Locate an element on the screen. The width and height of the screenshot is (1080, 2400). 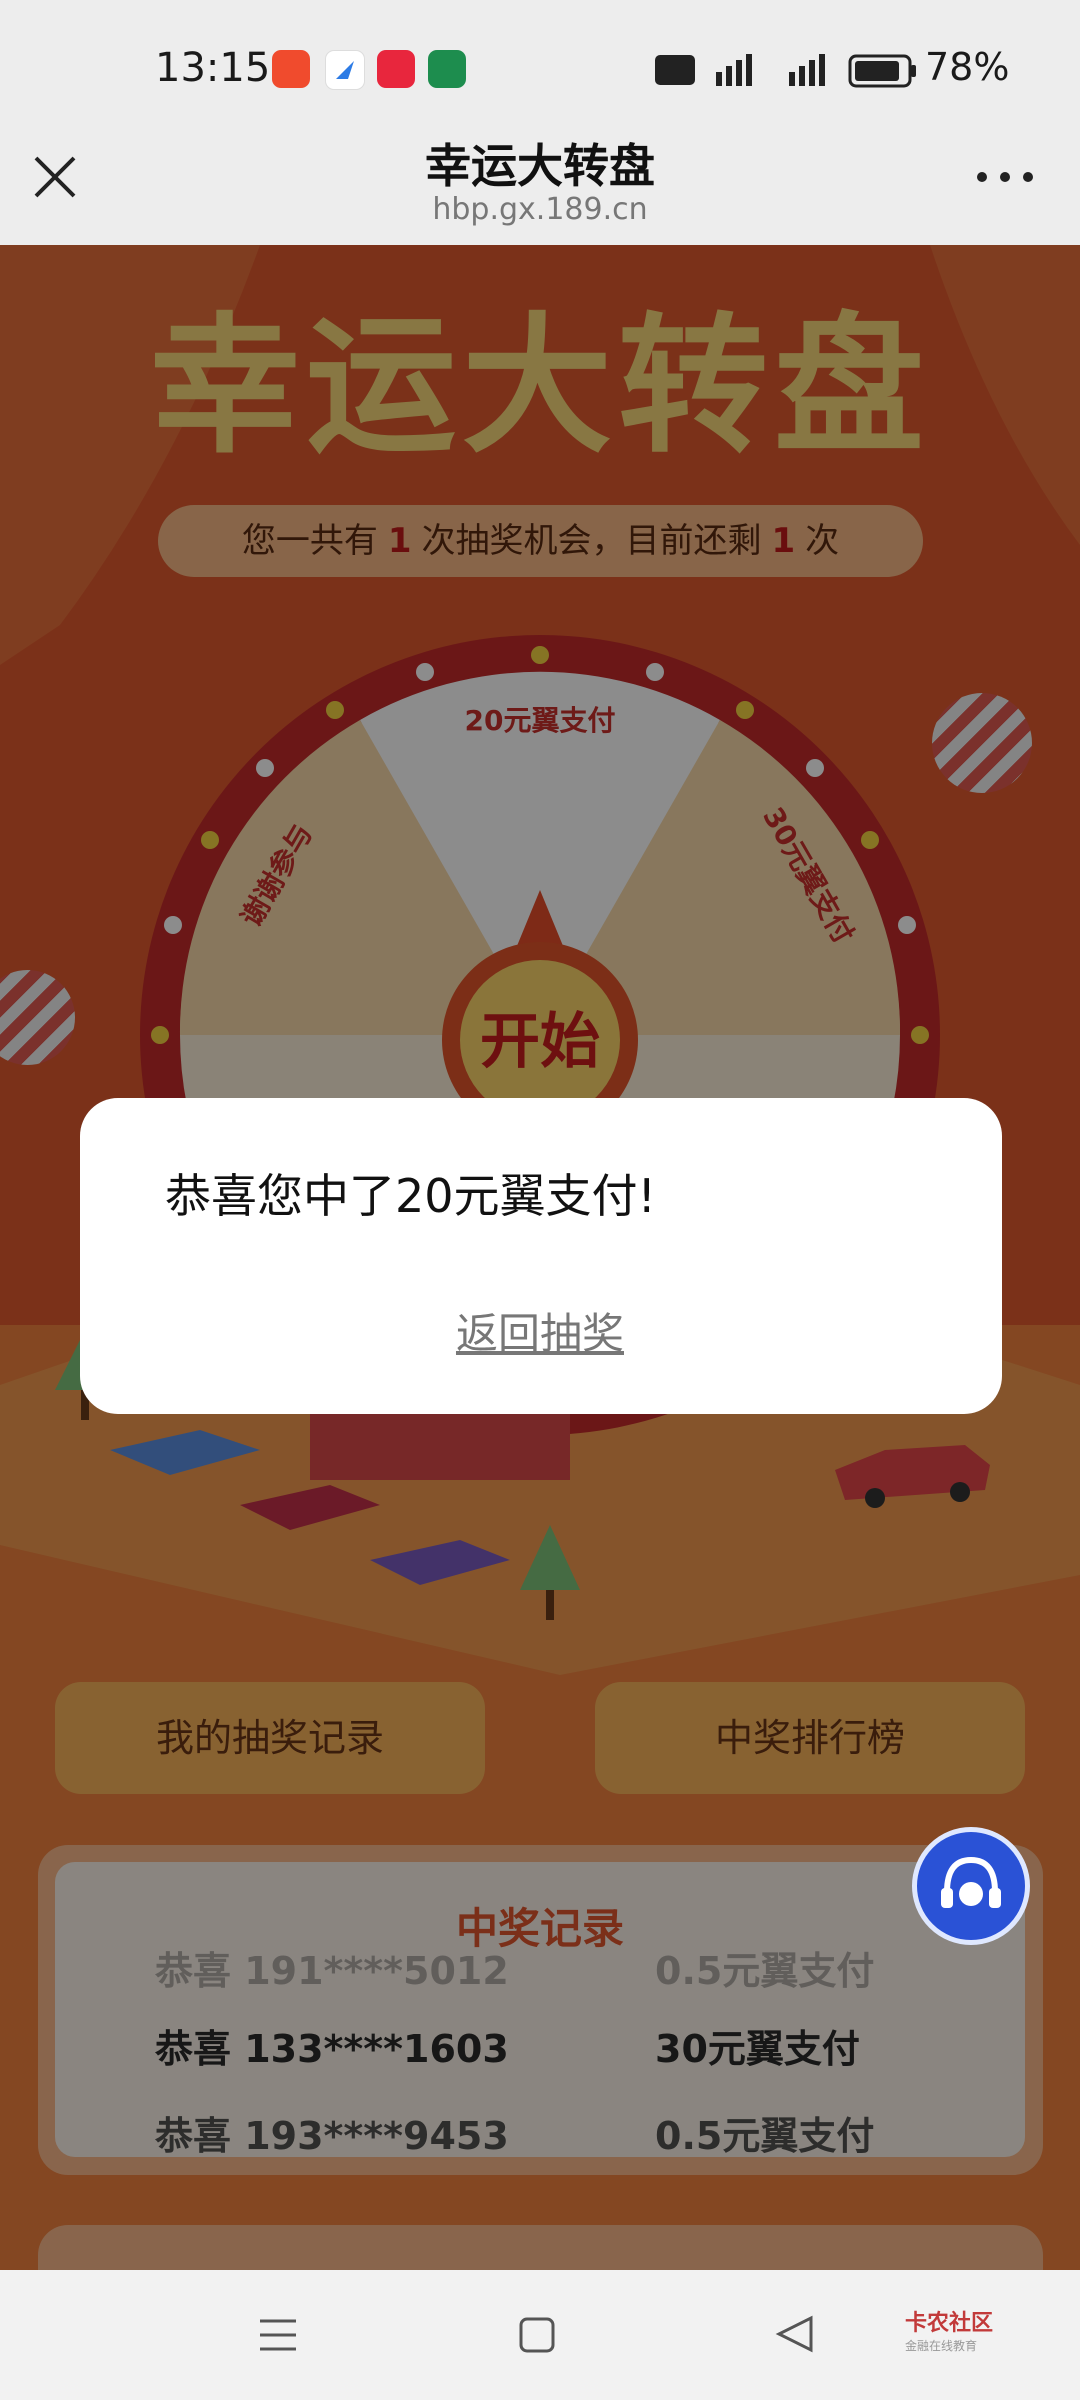
browser-app-icon is located at coordinates (345, 70).